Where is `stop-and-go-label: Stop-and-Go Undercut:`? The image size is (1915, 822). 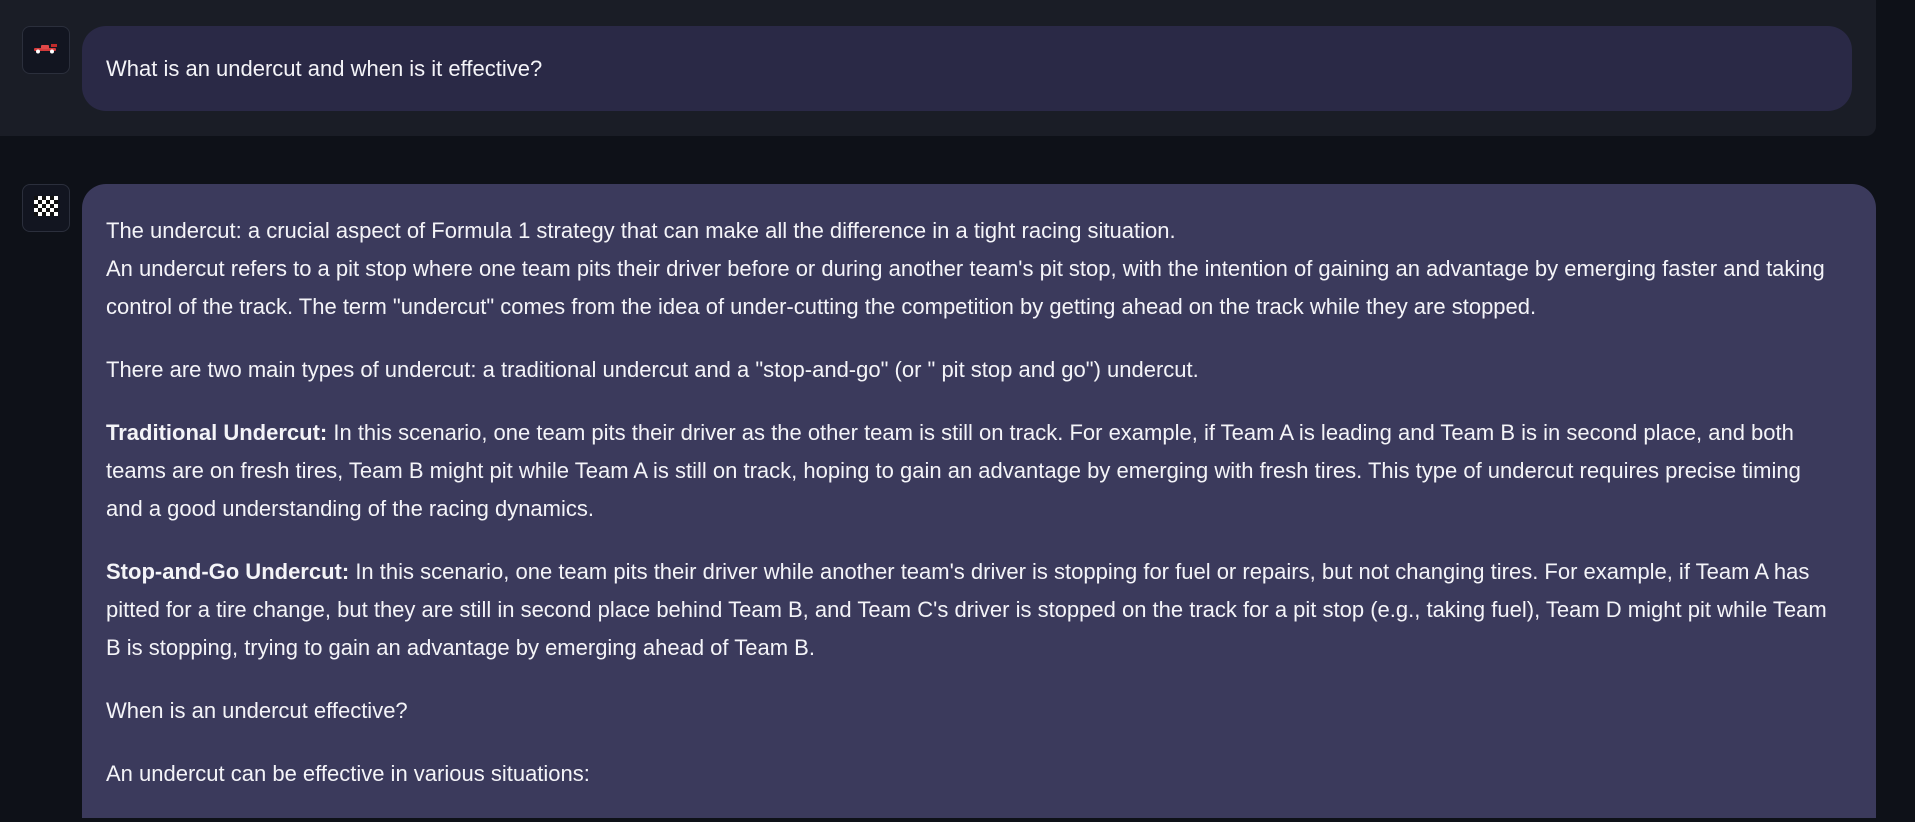
stop-and-go-label: Stop-and-Go Undercut: is located at coordinates (228, 571).